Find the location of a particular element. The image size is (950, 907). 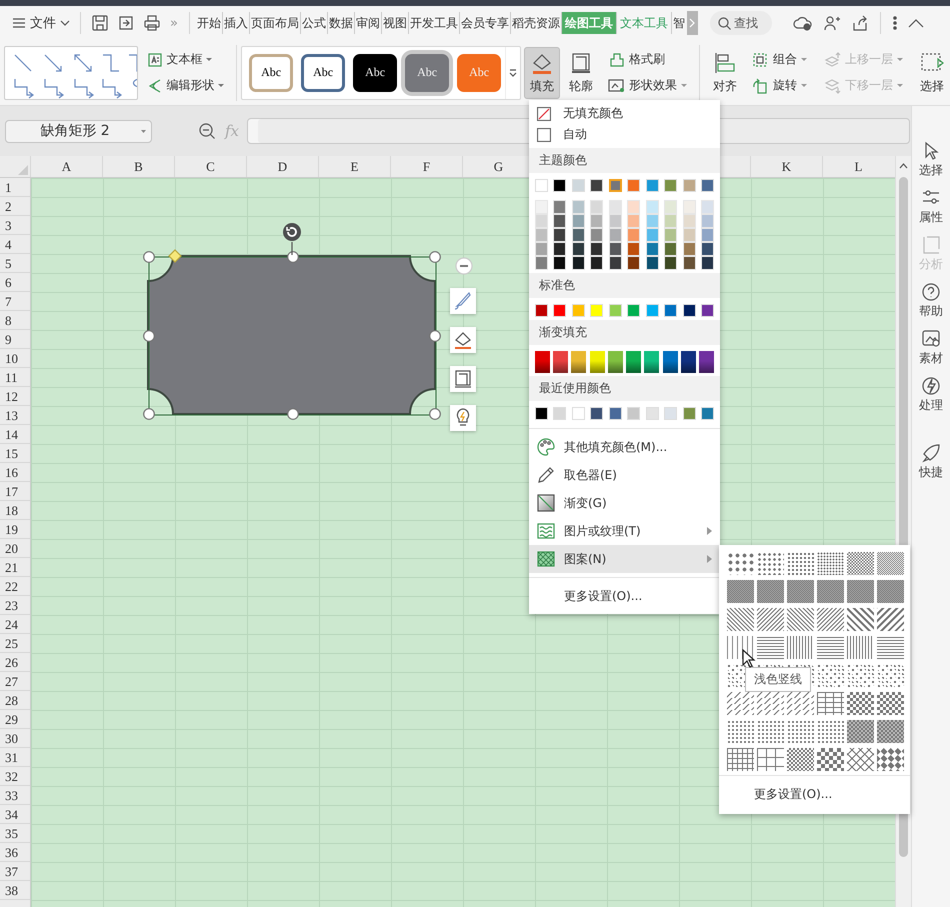

section-heading: 标准色 is located at coordinates (624, 285).